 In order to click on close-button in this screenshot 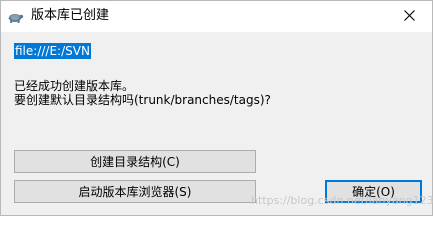, I will do `click(409, 16)`.